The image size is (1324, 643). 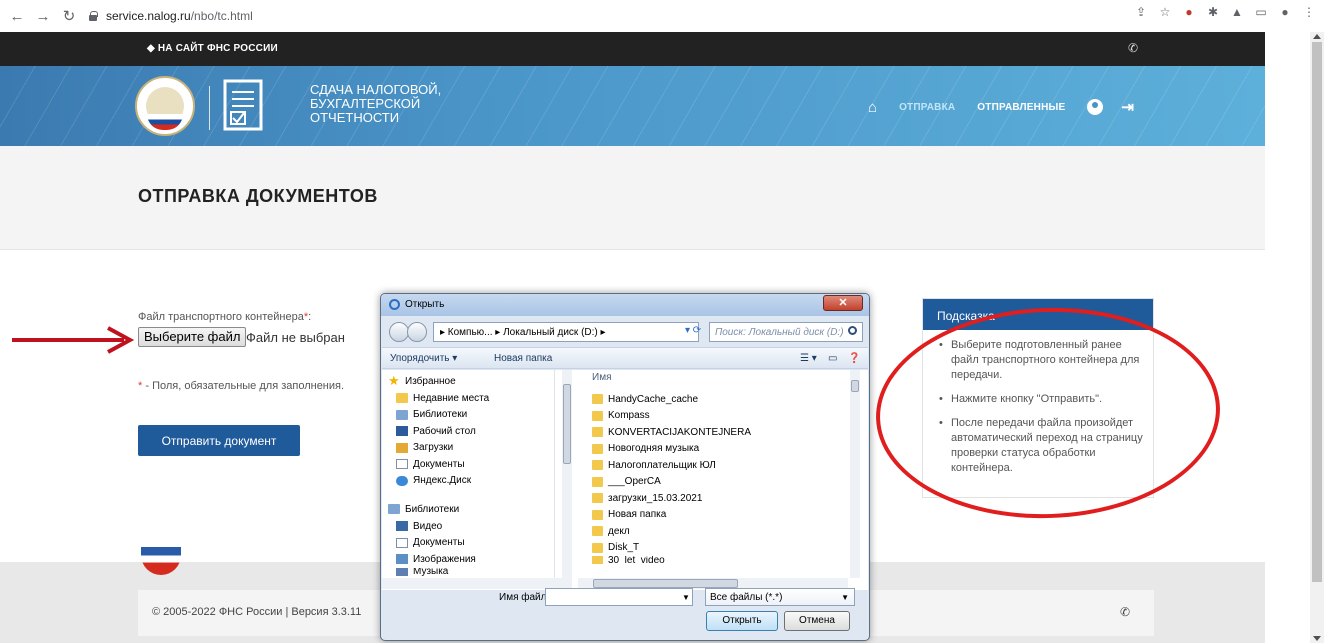 What do you see at coordinates (671, 560) in the screenshot?
I see `file-item: 30_let_video` at bounding box center [671, 560].